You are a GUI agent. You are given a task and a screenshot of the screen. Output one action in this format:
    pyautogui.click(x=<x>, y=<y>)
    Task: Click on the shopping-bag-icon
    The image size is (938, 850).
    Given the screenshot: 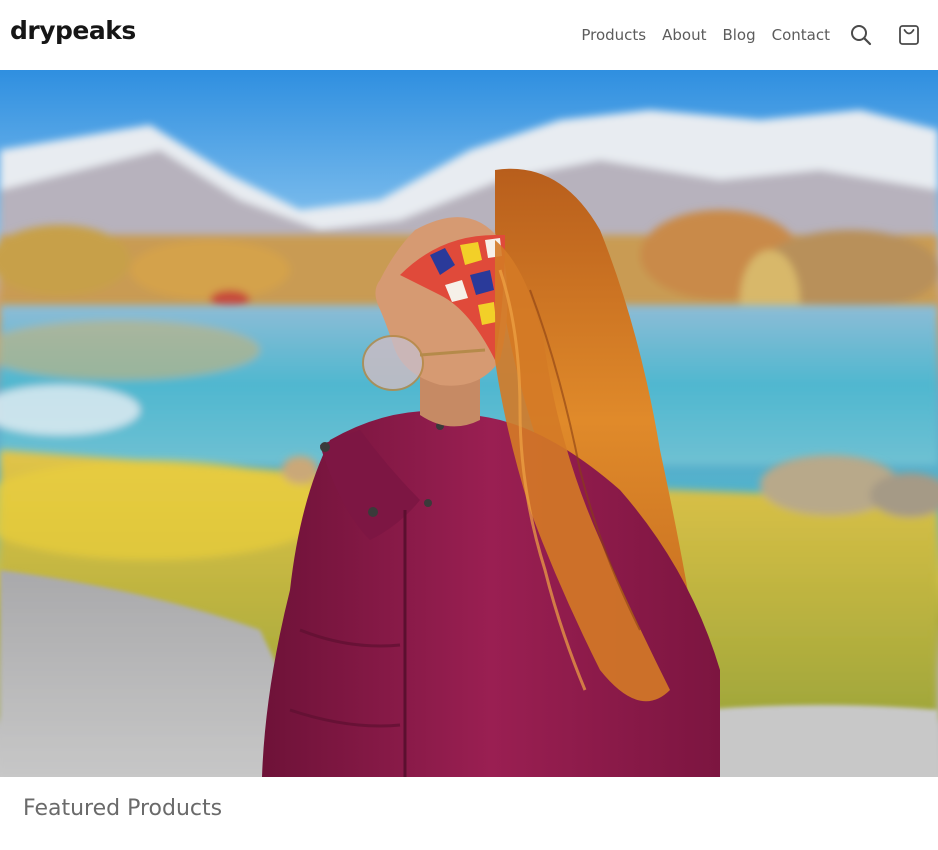 What is the action you would take?
    pyautogui.click(x=909, y=35)
    